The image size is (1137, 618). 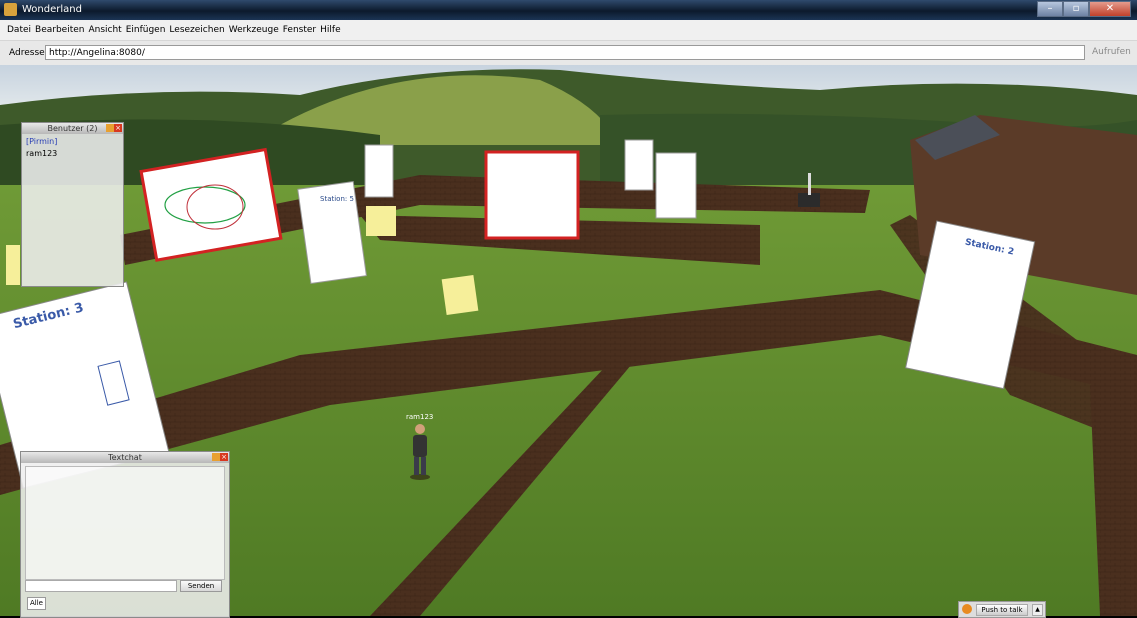 What do you see at coordinates (254, 27) in the screenshot?
I see `menu-werkzeuge: Werkzeuge` at bounding box center [254, 27].